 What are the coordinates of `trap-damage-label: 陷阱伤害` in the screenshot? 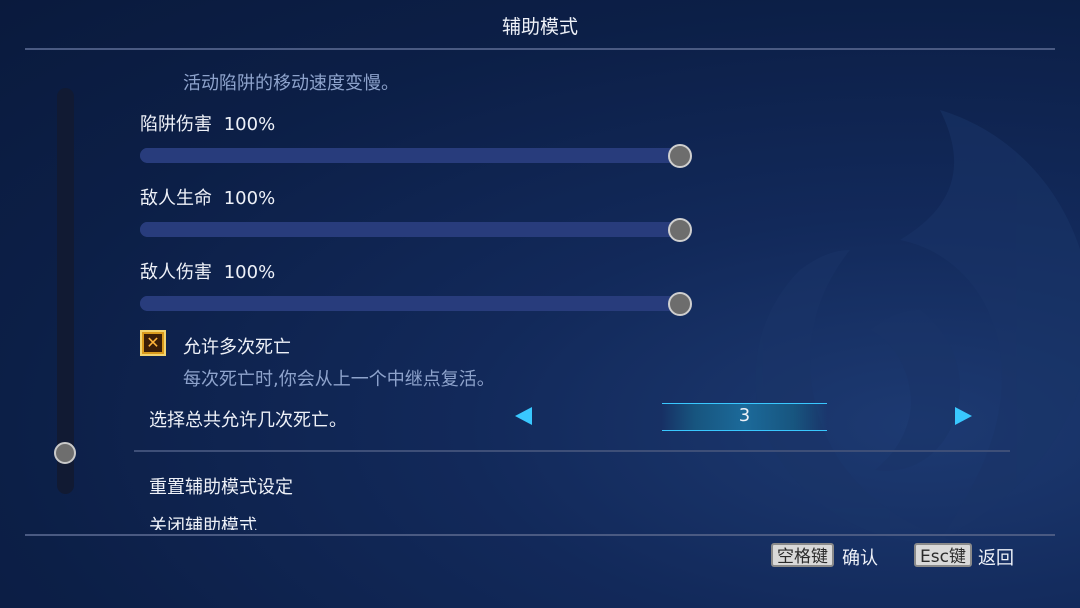 It's located at (176, 124).